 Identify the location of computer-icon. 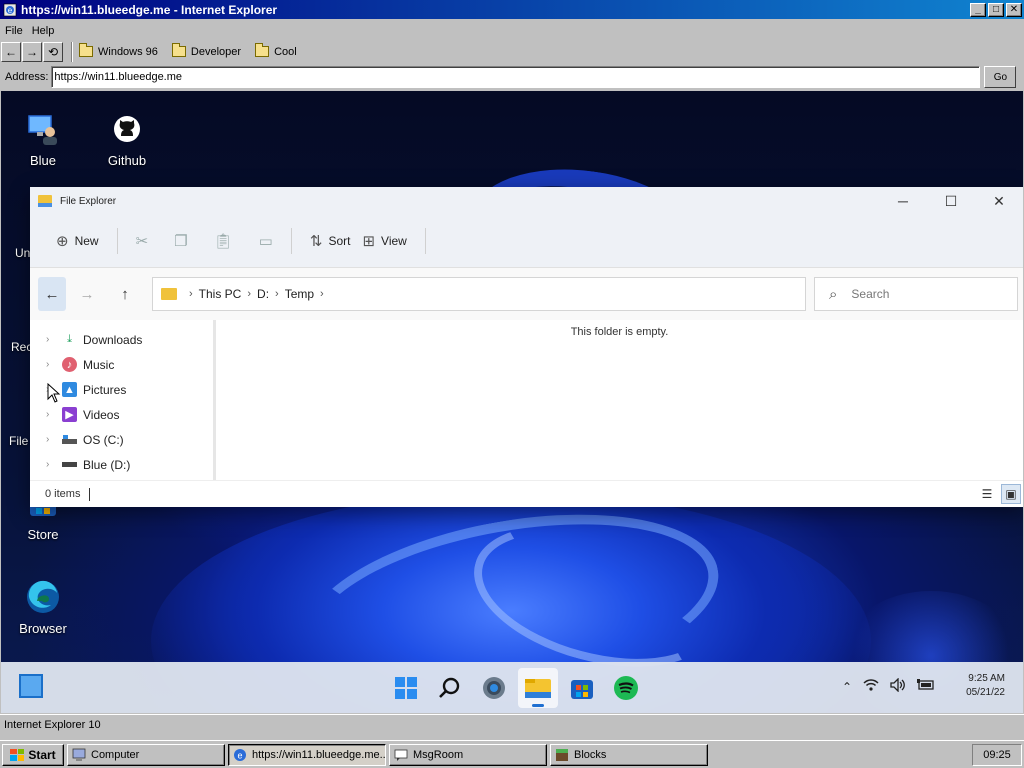
(79, 754).